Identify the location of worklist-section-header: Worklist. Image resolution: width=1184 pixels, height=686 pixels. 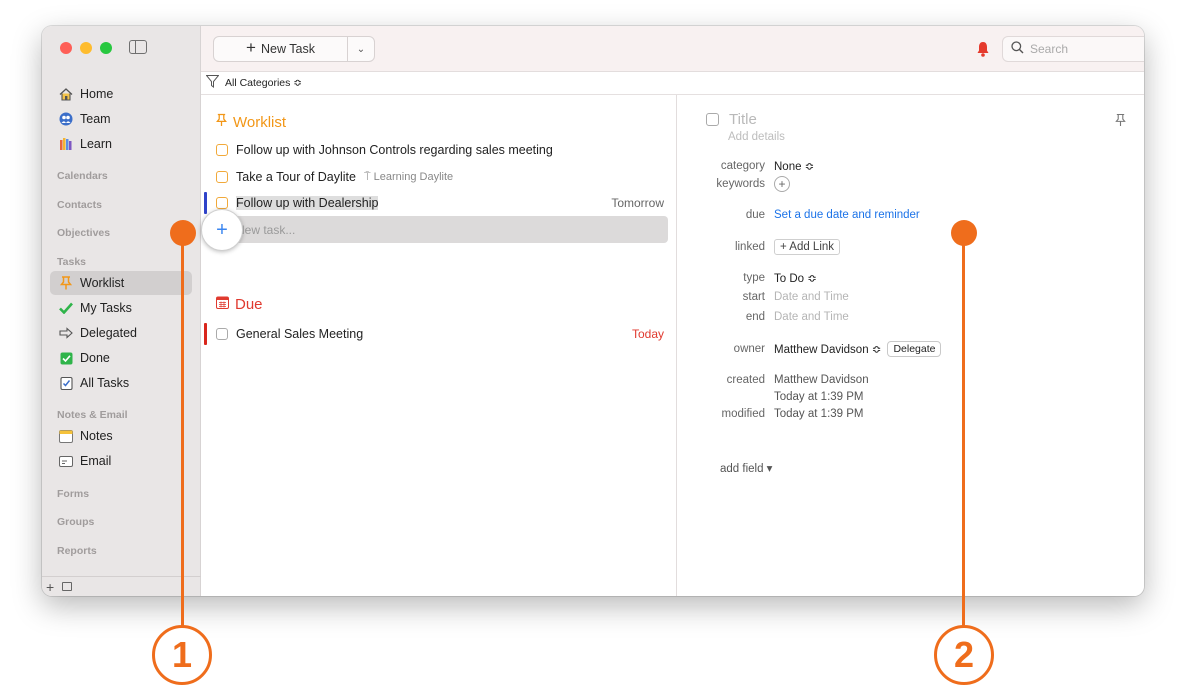
(251, 122).